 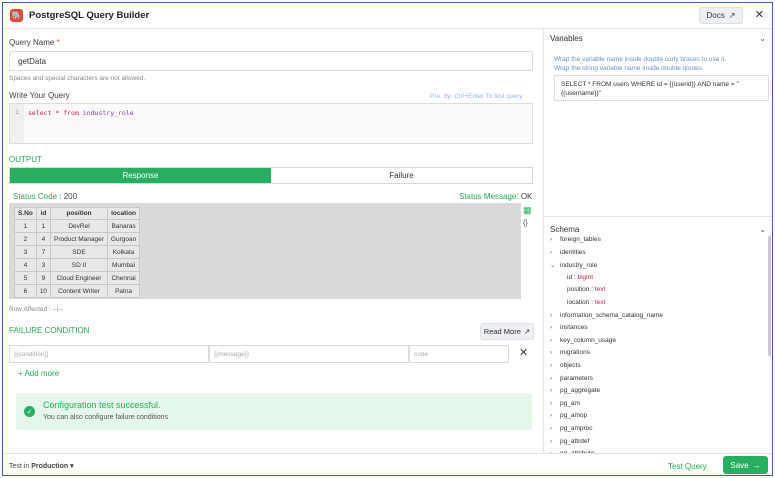 I want to click on schema-item: › information_schema_catalog_name, so click(x=606, y=315).